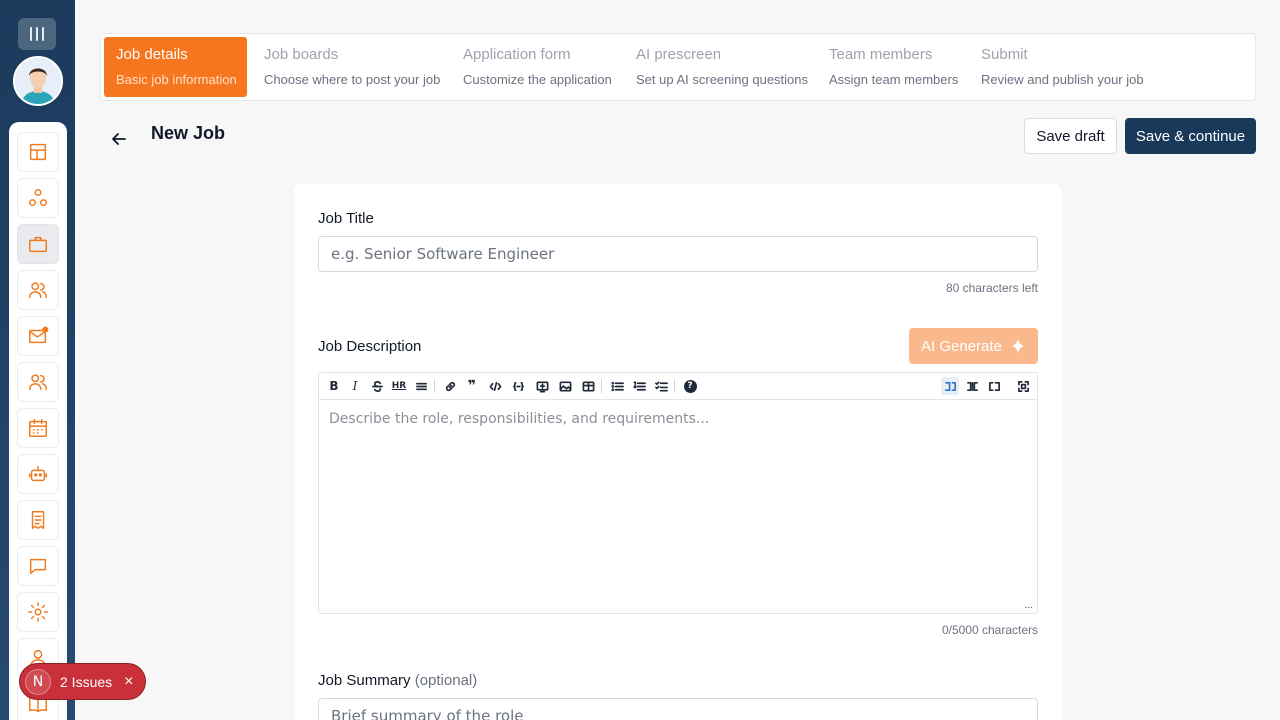 This screenshot has height=720, width=1280. Describe the element at coordinates (82, 681) in the screenshot. I see `issues-indicator: N 2 Issues ×` at that location.